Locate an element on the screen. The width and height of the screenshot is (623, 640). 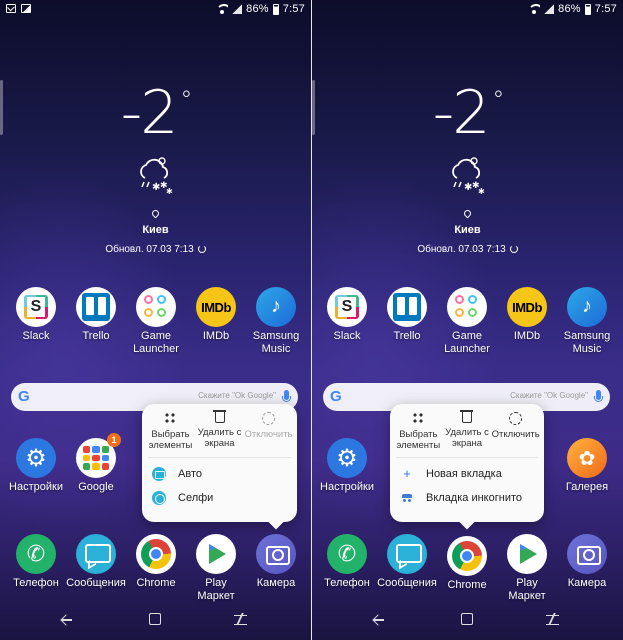
camera-shortcut-icon is located at coordinates (159, 474).